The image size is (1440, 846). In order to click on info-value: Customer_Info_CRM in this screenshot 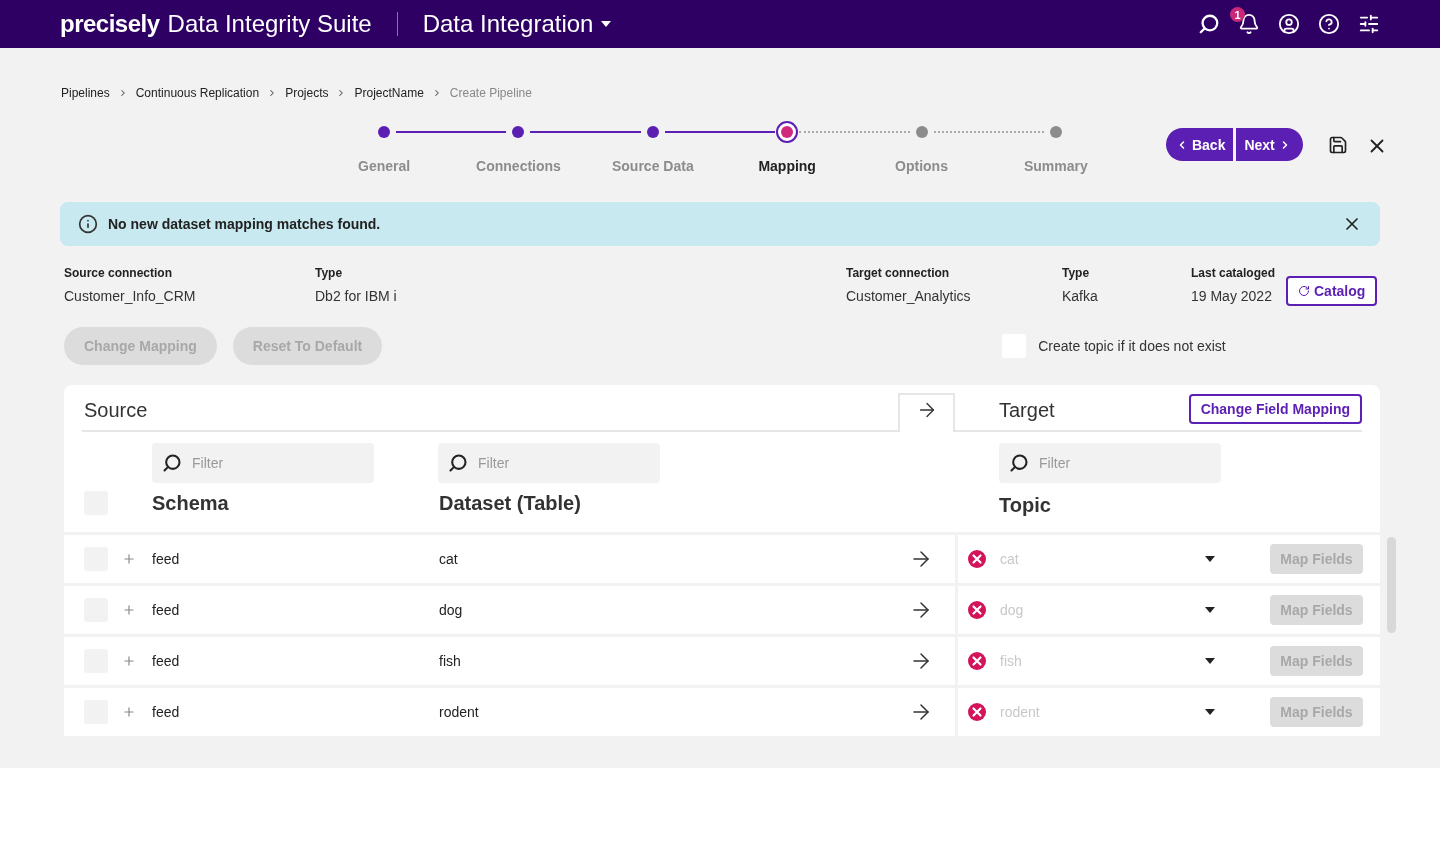, I will do `click(130, 296)`.